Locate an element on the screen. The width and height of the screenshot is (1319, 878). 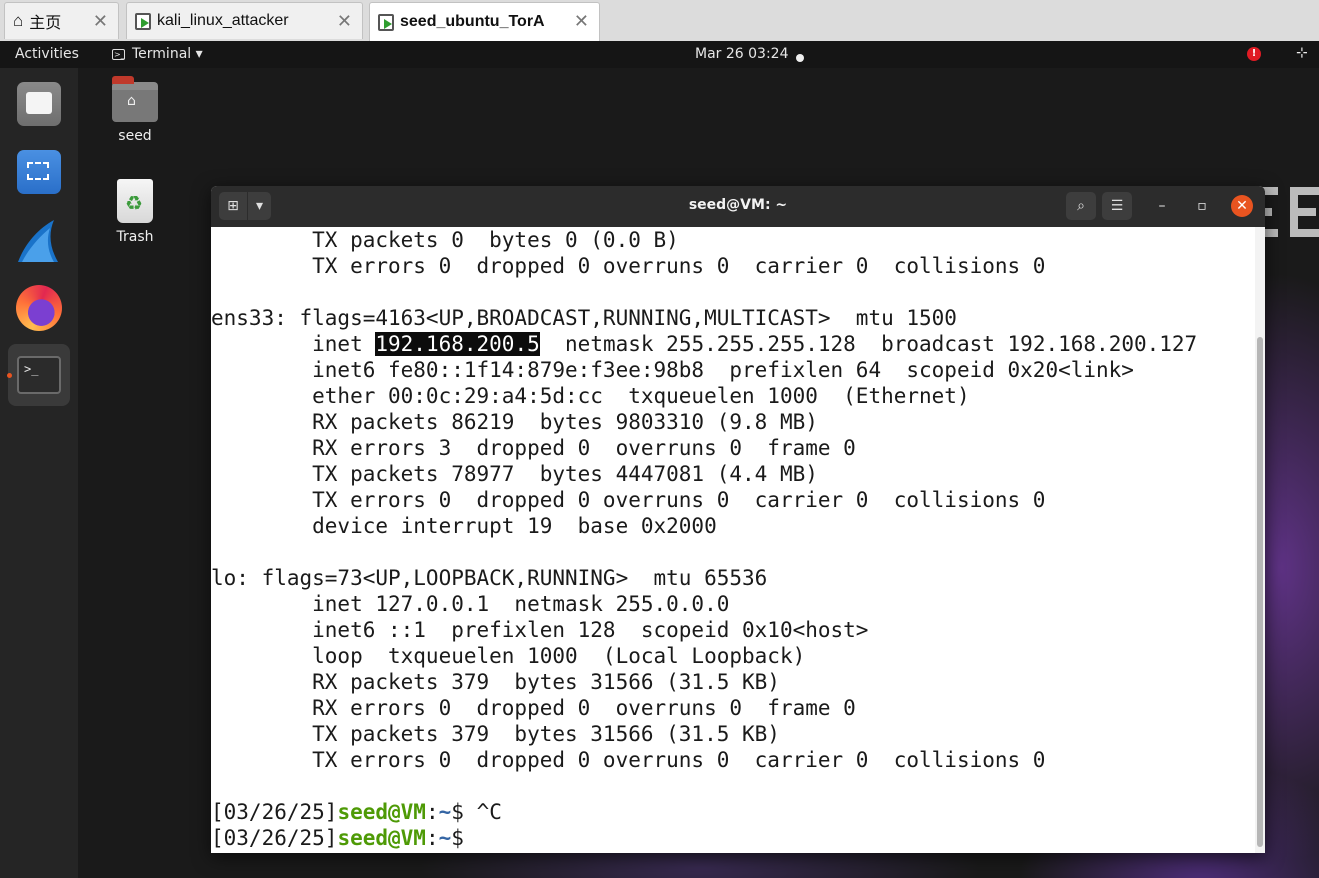
selected-ip-address: 192.168.200.5 is located at coordinates (457, 344).